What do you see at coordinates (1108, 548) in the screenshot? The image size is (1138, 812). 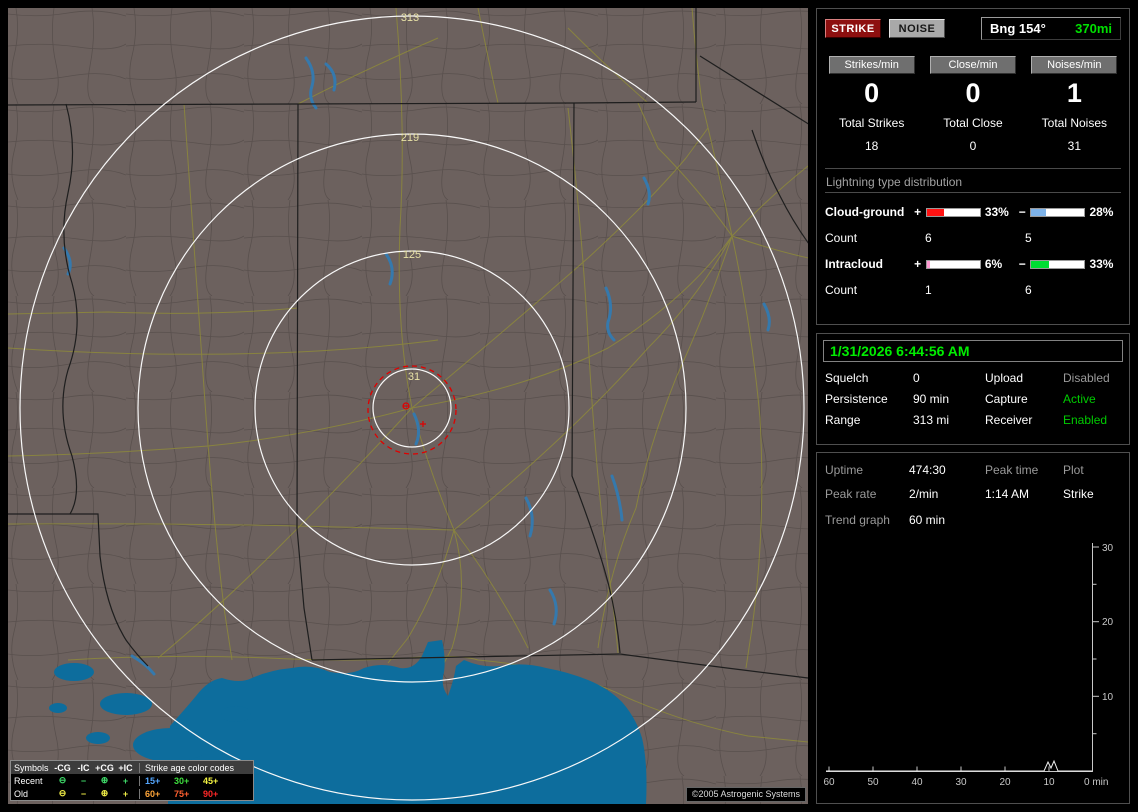 I see `y-tick-30: 30` at bounding box center [1108, 548].